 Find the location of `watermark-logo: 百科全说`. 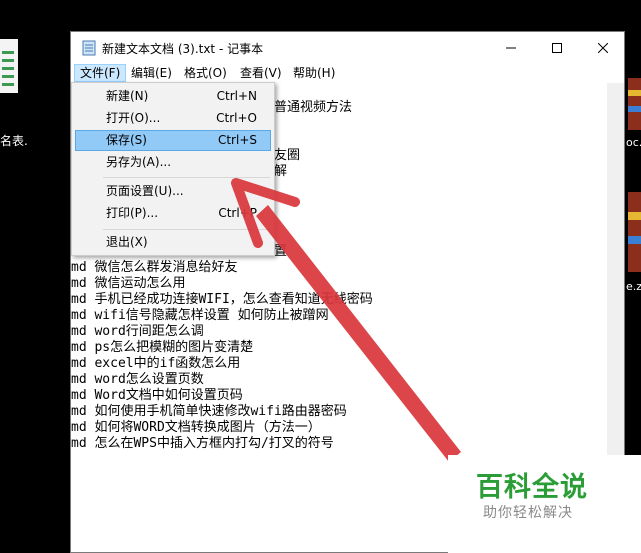

watermark-logo: 百科全说 is located at coordinates (532, 487).